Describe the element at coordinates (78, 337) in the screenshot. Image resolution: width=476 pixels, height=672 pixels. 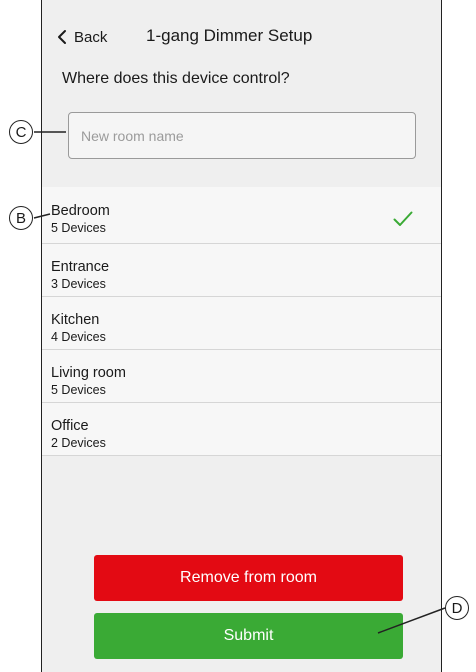
I see `room-device-count: 4 Devices` at that location.